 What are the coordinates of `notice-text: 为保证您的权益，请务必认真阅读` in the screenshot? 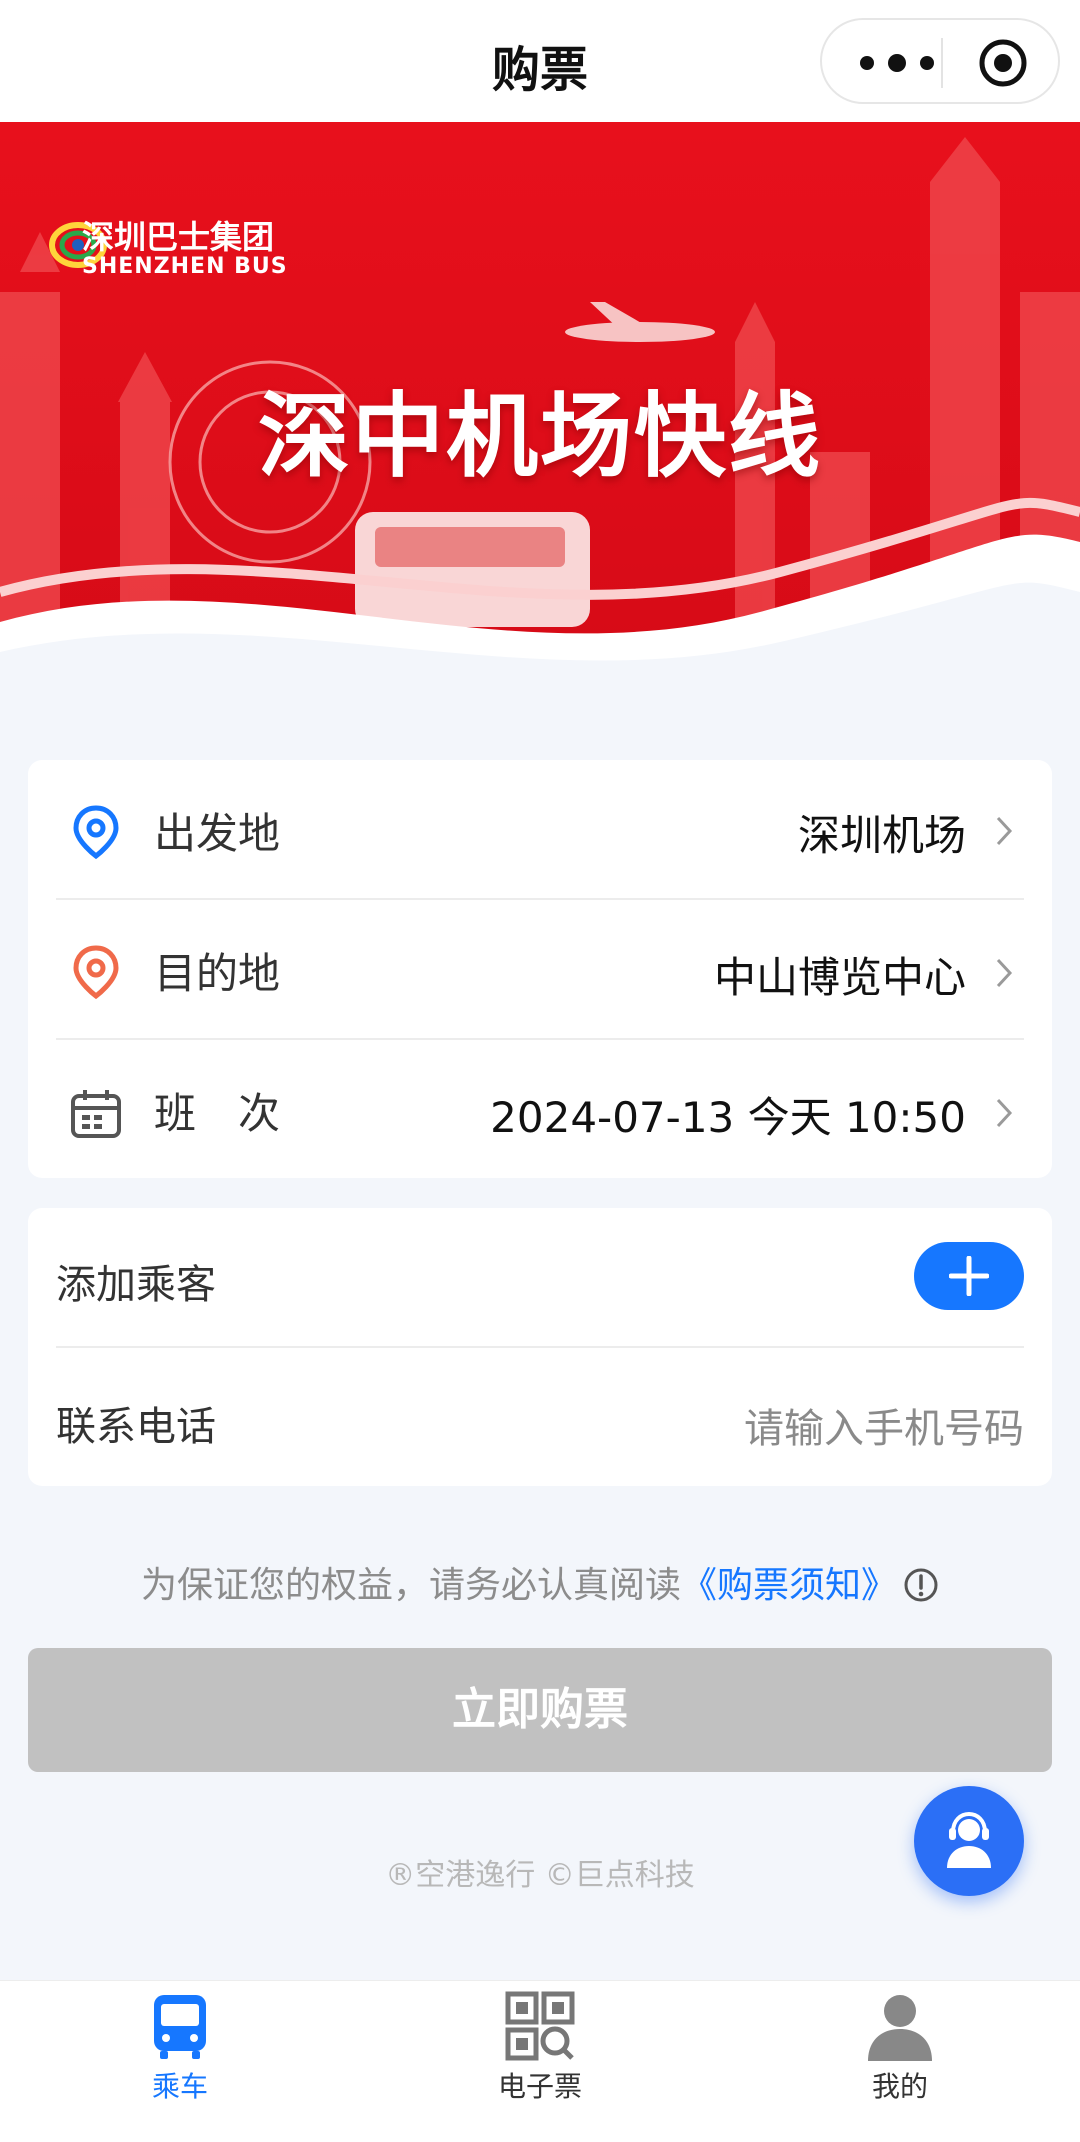 It's located at (410, 1585).